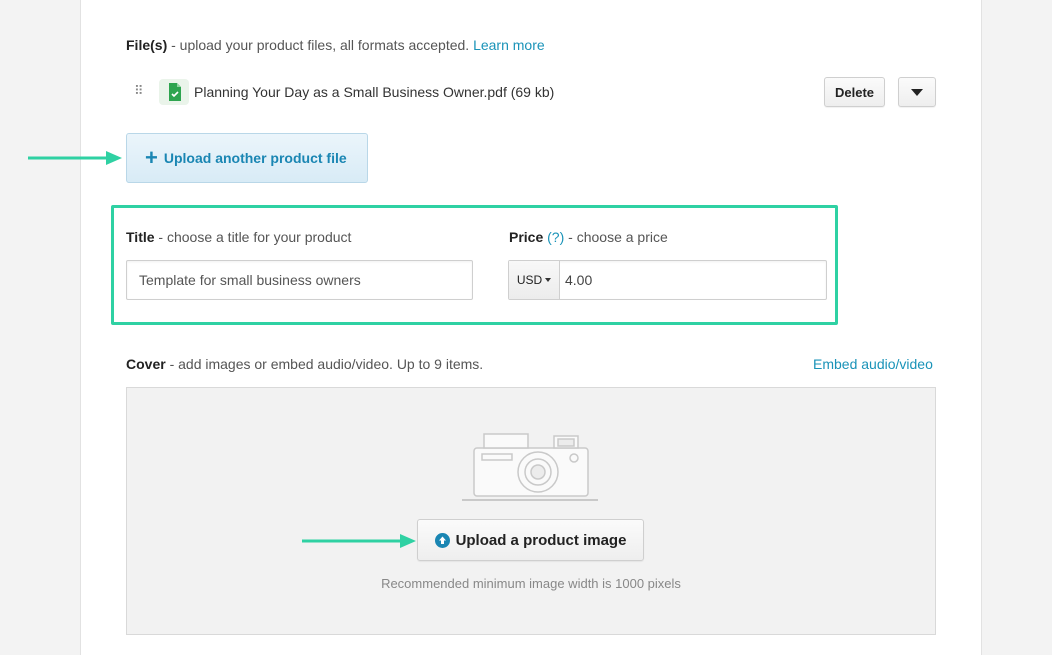  I want to click on upload-product-image-button: Upload a product image, so click(530, 540).